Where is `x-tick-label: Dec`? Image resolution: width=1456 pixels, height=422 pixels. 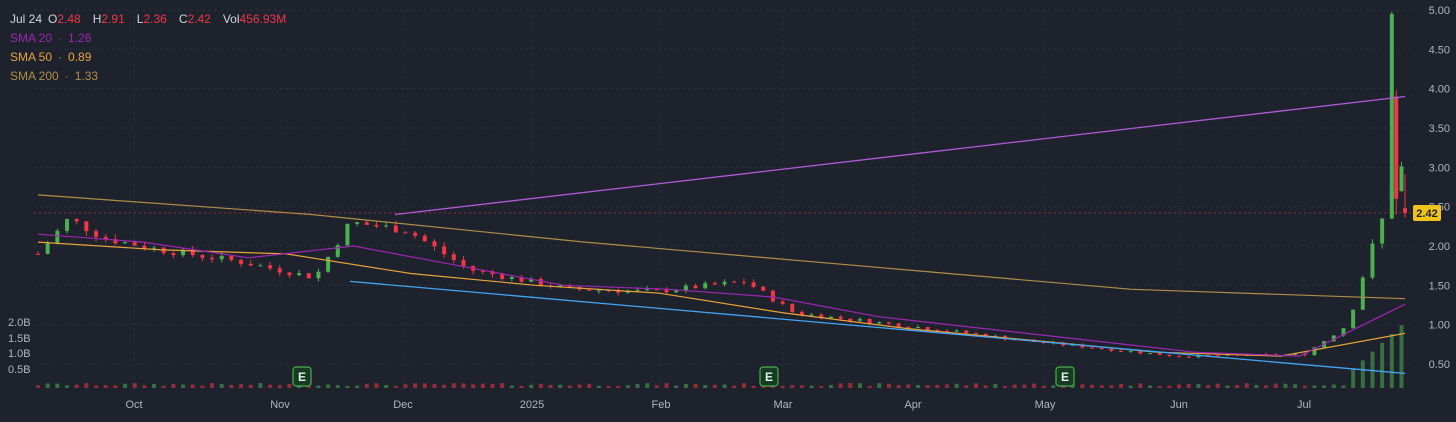
x-tick-label: Dec is located at coordinates (403, 405).